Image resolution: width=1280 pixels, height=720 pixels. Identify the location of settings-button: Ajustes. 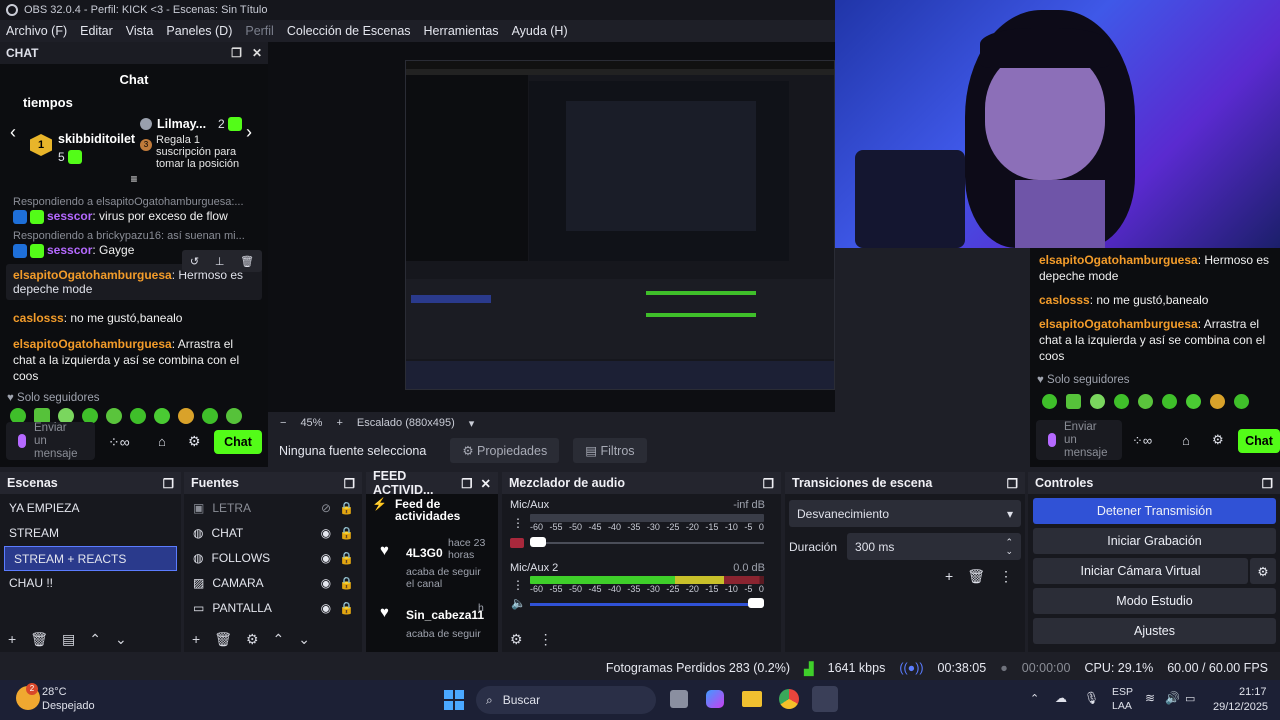
(1154, 631).